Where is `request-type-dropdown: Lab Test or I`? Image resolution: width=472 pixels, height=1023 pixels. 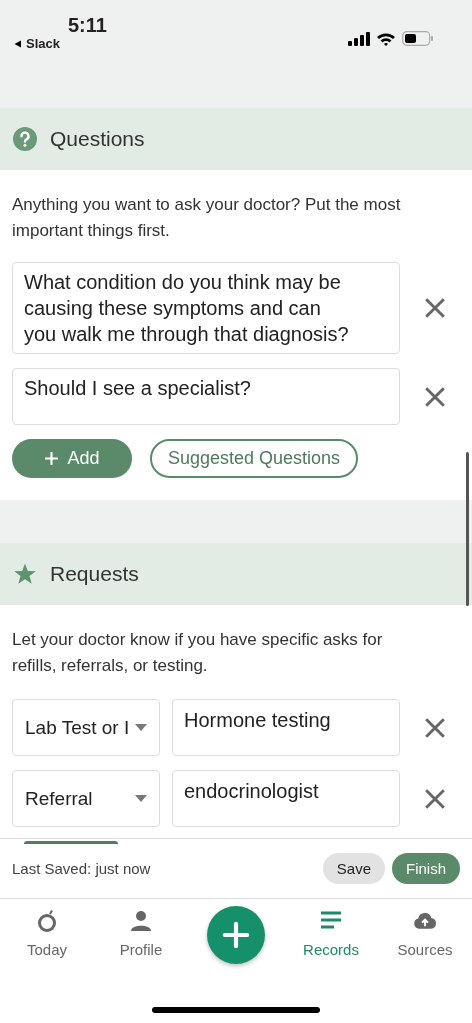 request-type-dropdown: Lab Test or I is located at coordinates (86, 727).